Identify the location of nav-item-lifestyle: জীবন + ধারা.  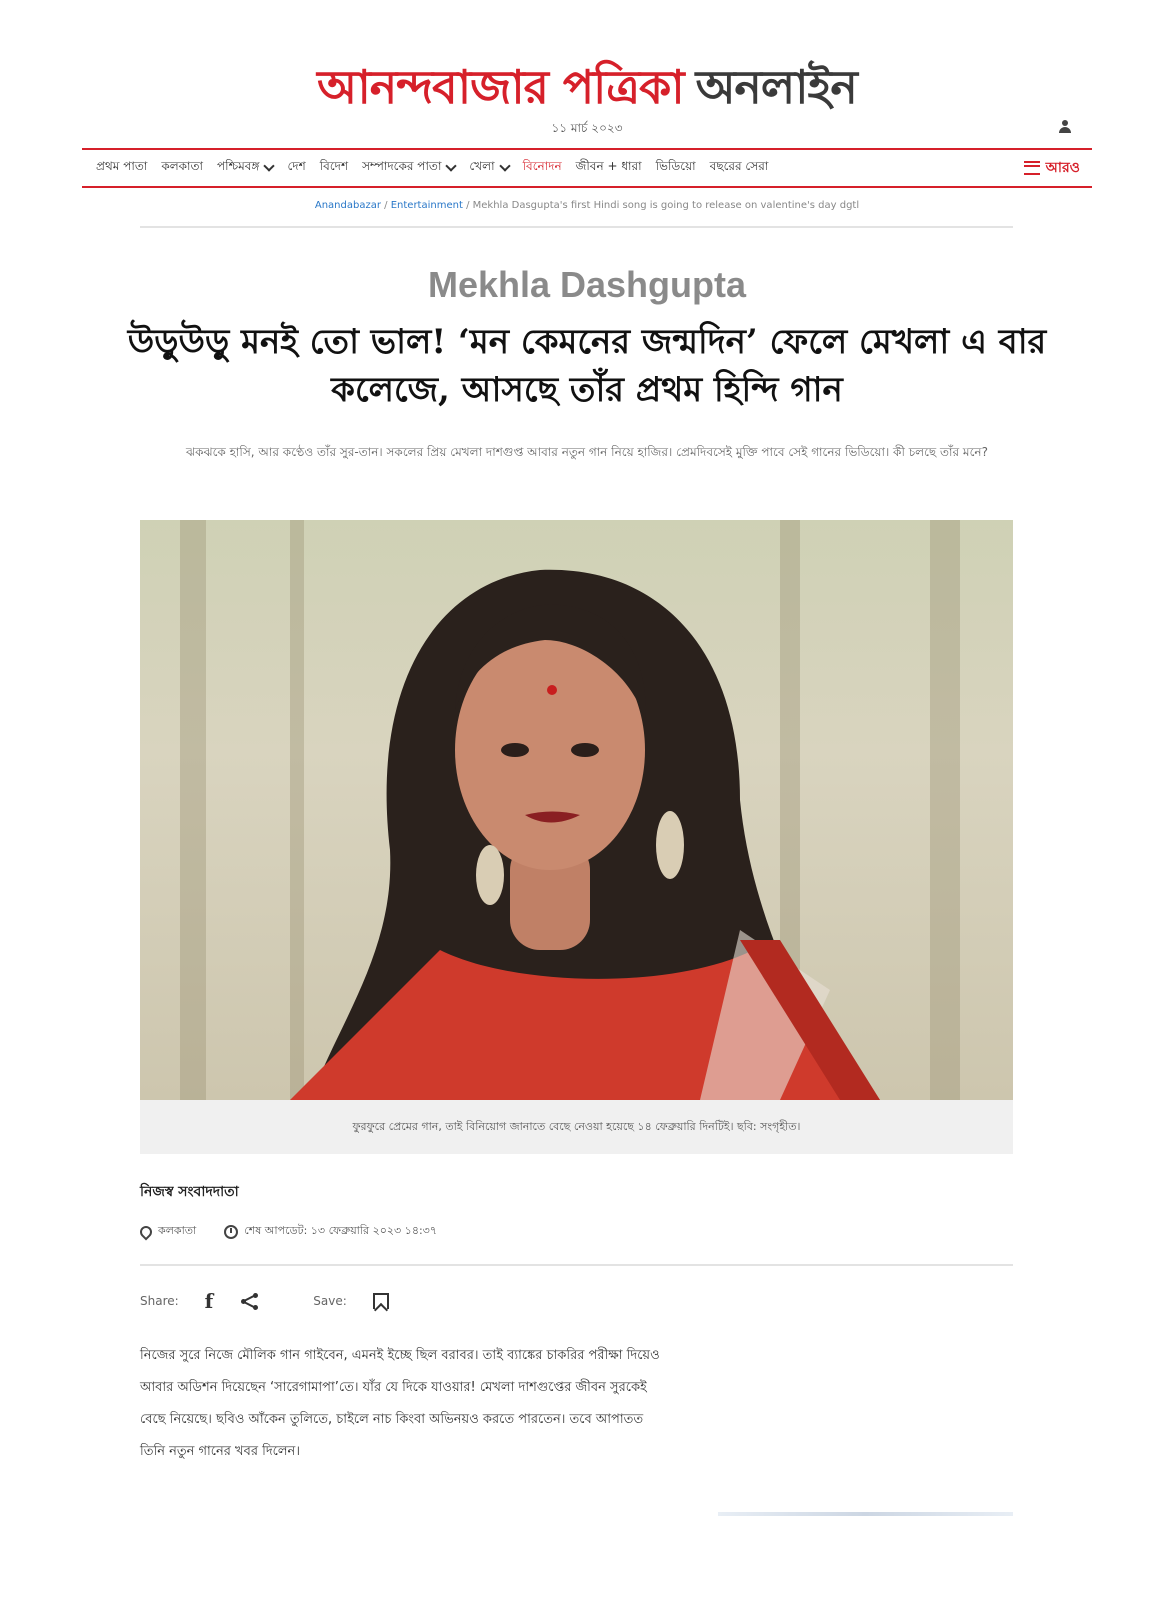
(609, 168).